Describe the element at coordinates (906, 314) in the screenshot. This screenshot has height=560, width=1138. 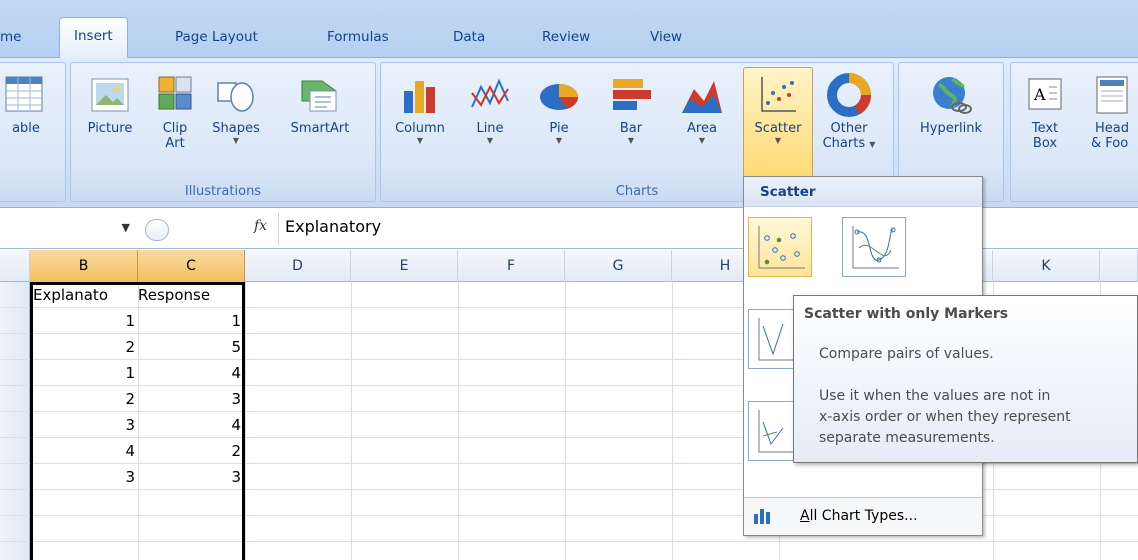
I see `tooltip-title: Scatter with only Markers` at that location.